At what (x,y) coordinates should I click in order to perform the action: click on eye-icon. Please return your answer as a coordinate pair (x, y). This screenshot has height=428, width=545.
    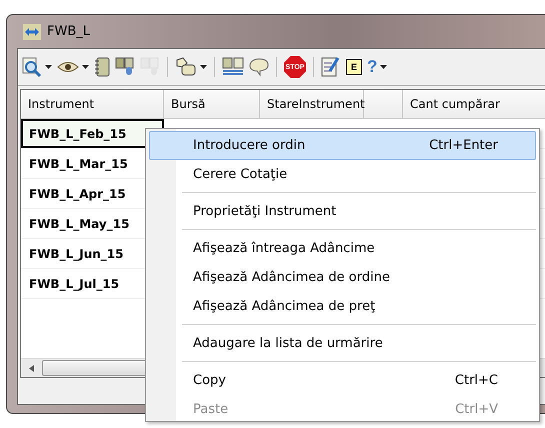
    Looking at the image, I should click on (68, 67).